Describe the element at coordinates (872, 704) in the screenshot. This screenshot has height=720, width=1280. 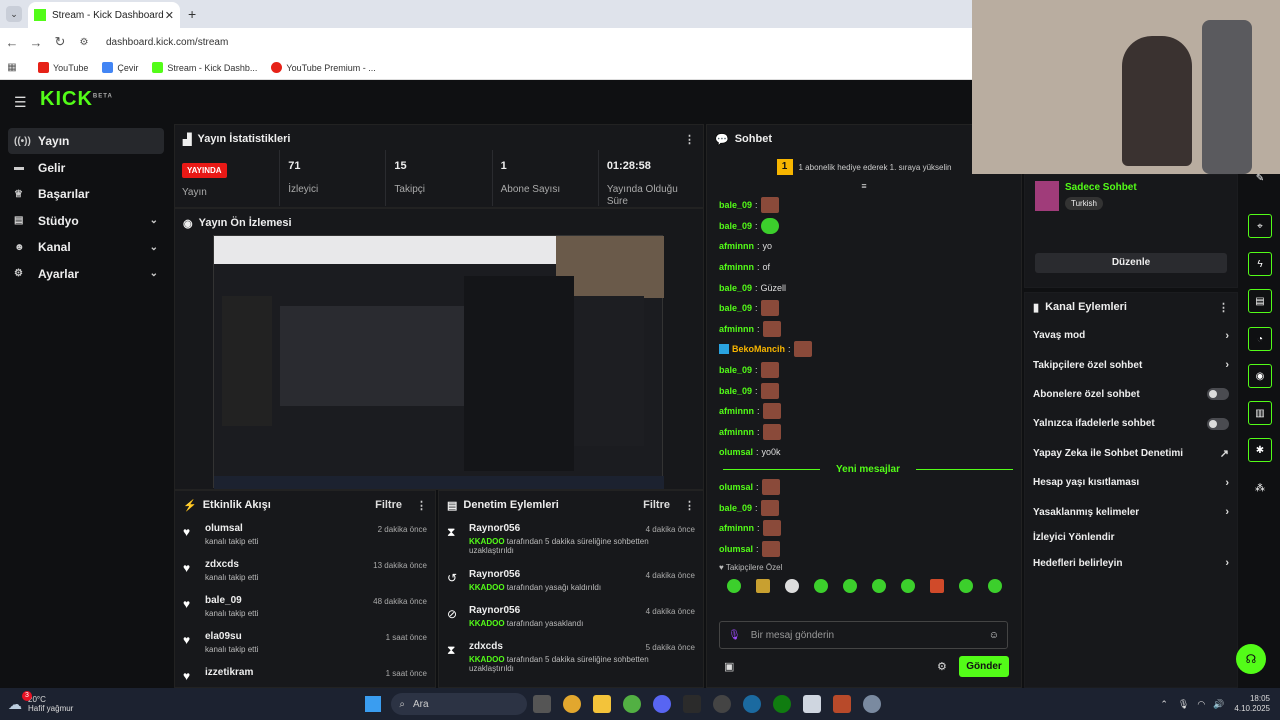
I see `settings-icon` at that location.